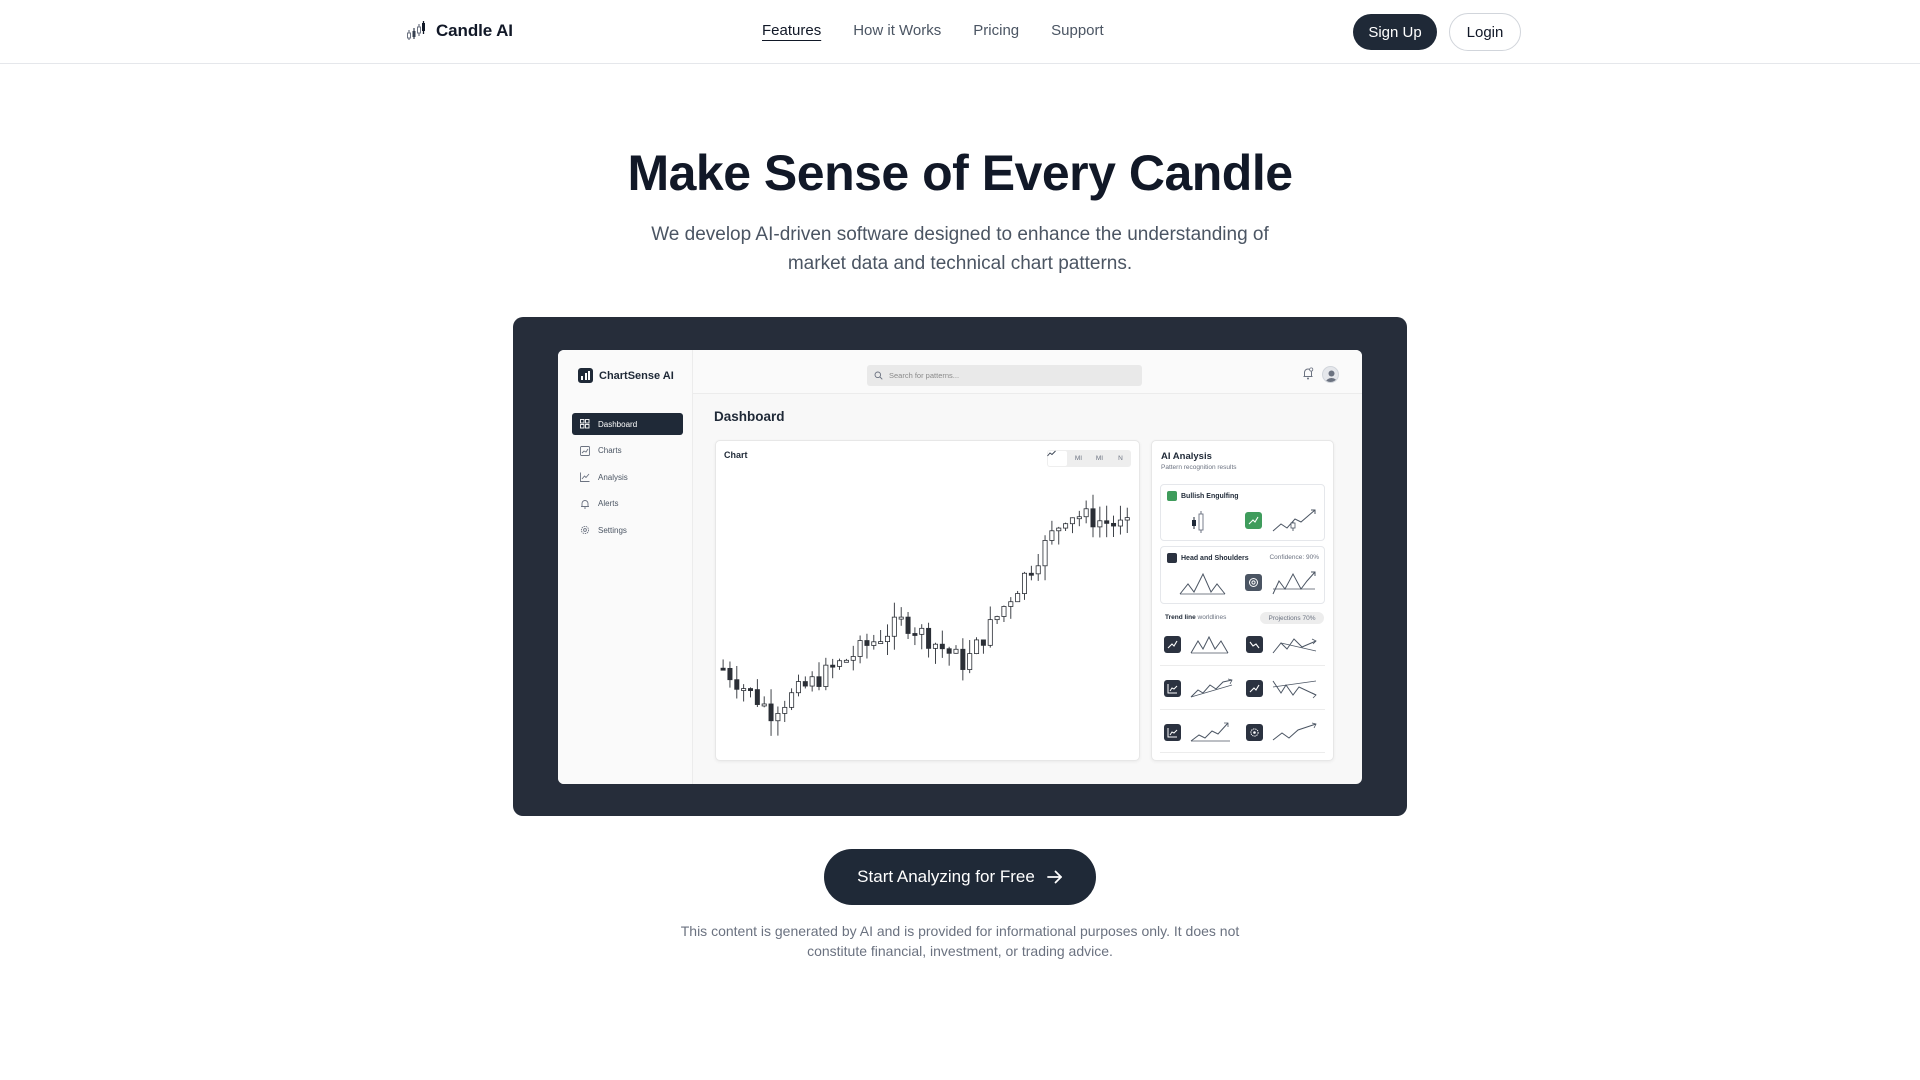 This screenshot has height=1080, width=1920. I want to click on preview-nav-charts: Charts, so click(627, 451).